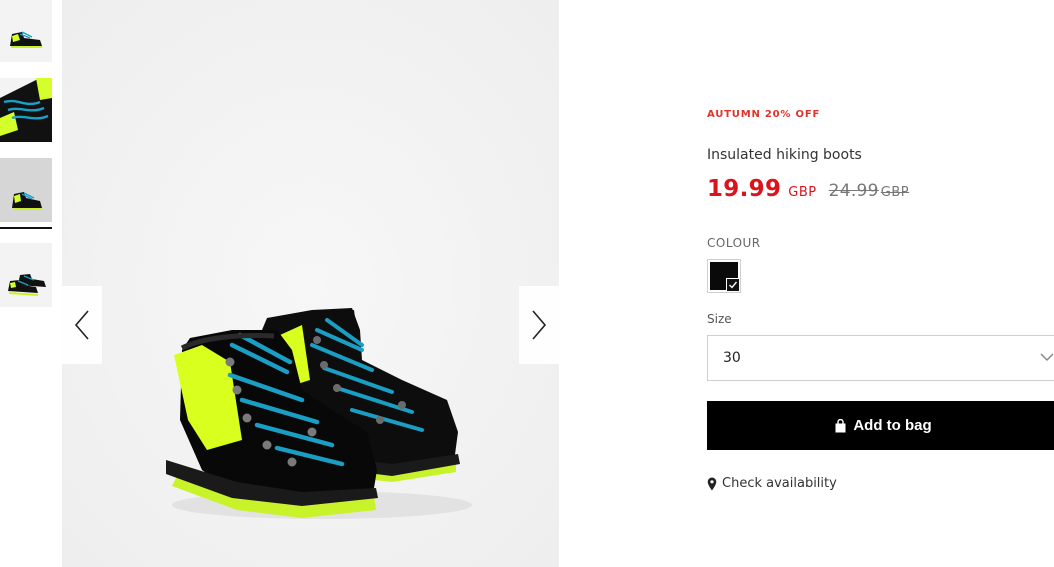  I want to click on colour-label: COLOUR, so click(734, 243).